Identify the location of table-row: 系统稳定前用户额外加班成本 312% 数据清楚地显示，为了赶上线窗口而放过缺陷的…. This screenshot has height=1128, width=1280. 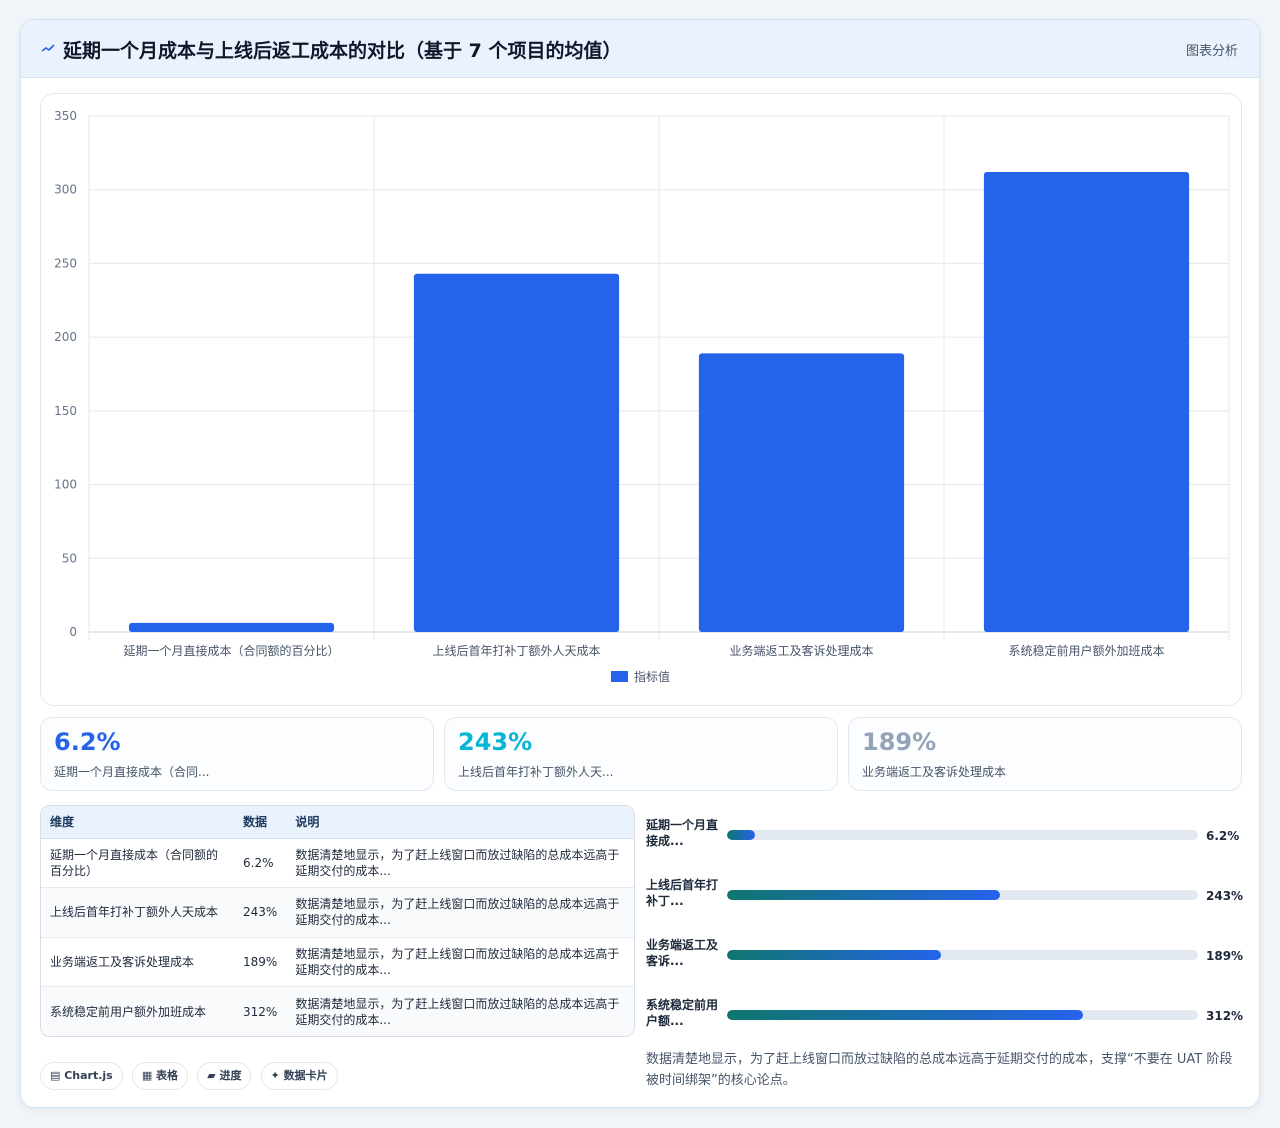
(337, 1011).